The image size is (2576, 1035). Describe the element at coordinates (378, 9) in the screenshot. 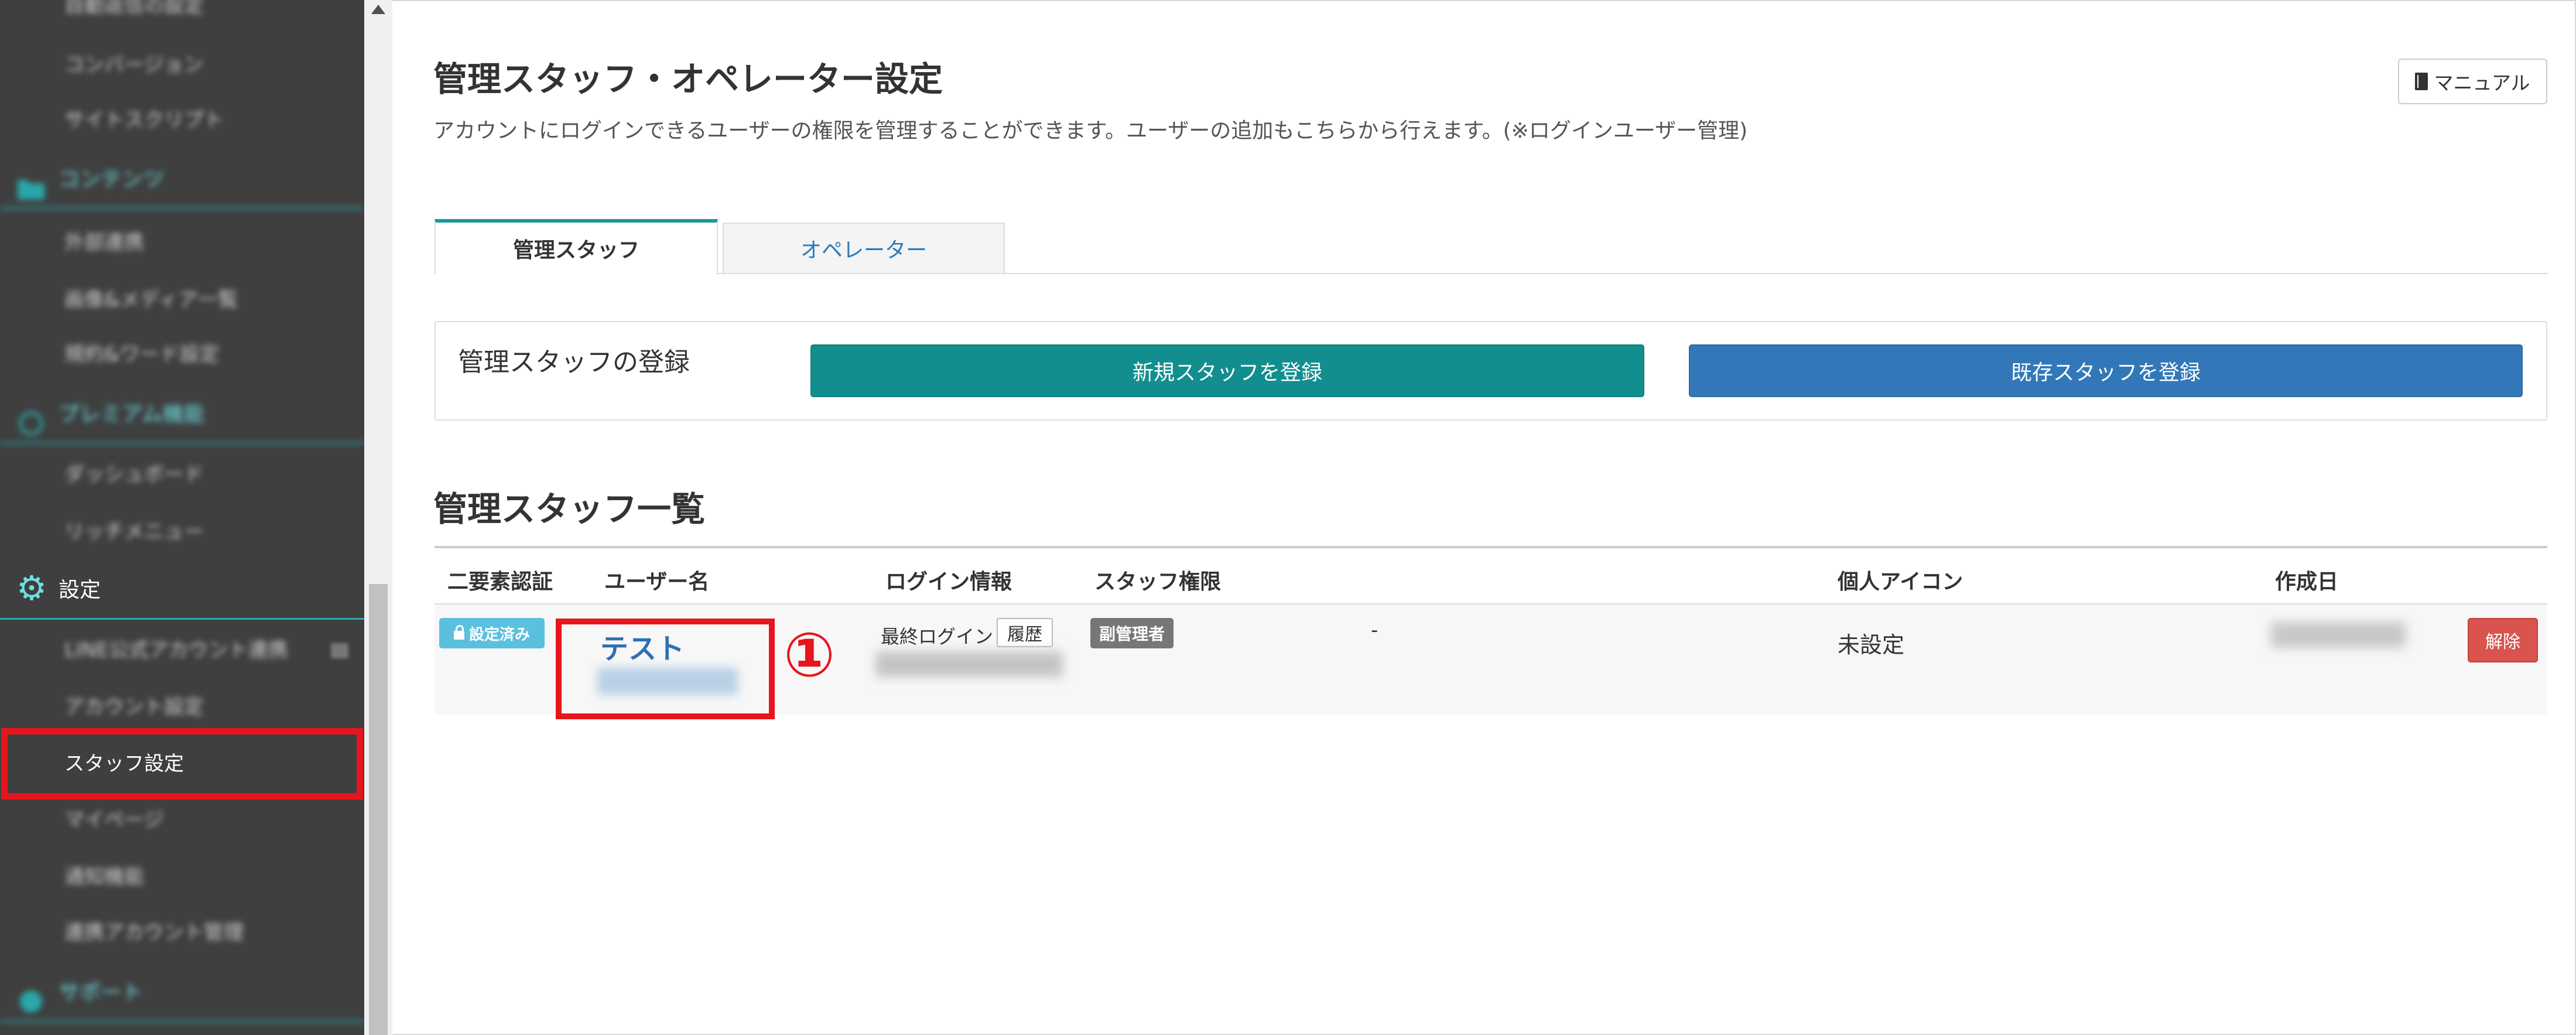

I see `scroll-up-arrow-icon` at that location.